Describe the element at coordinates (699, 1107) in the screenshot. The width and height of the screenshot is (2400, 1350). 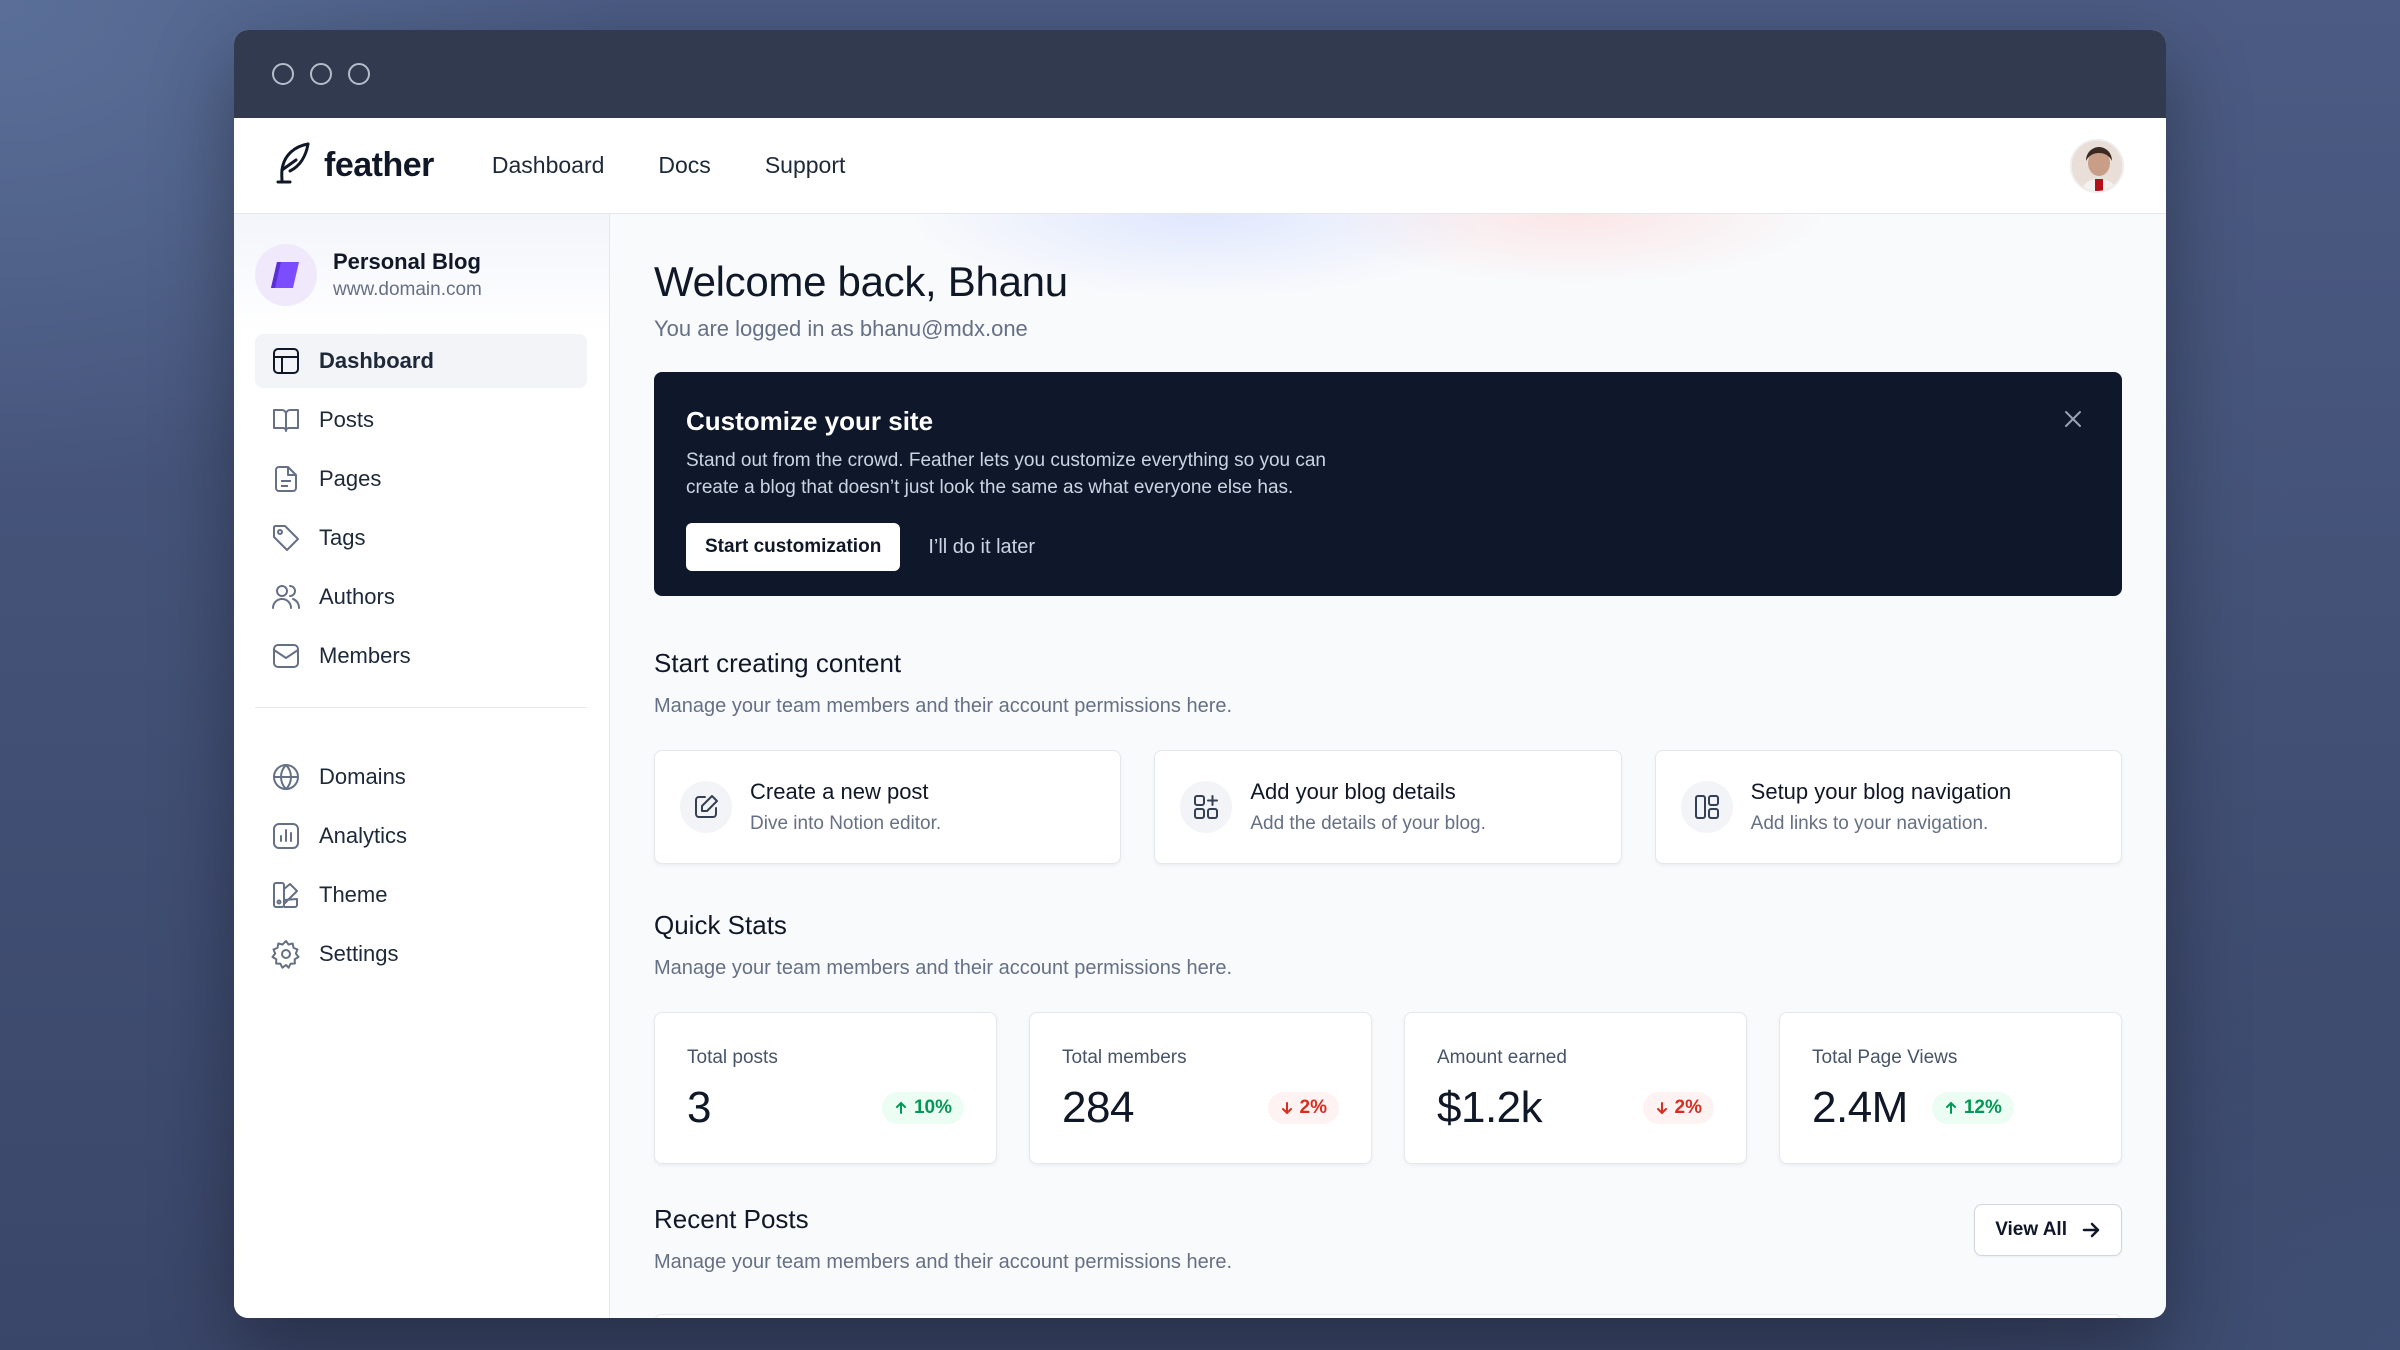
I see `stat-value: 3` at that location.